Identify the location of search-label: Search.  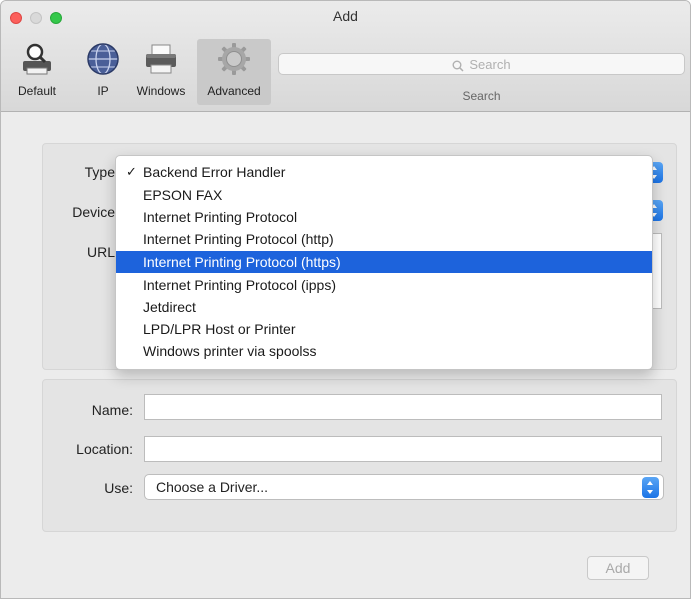
(481, 96).